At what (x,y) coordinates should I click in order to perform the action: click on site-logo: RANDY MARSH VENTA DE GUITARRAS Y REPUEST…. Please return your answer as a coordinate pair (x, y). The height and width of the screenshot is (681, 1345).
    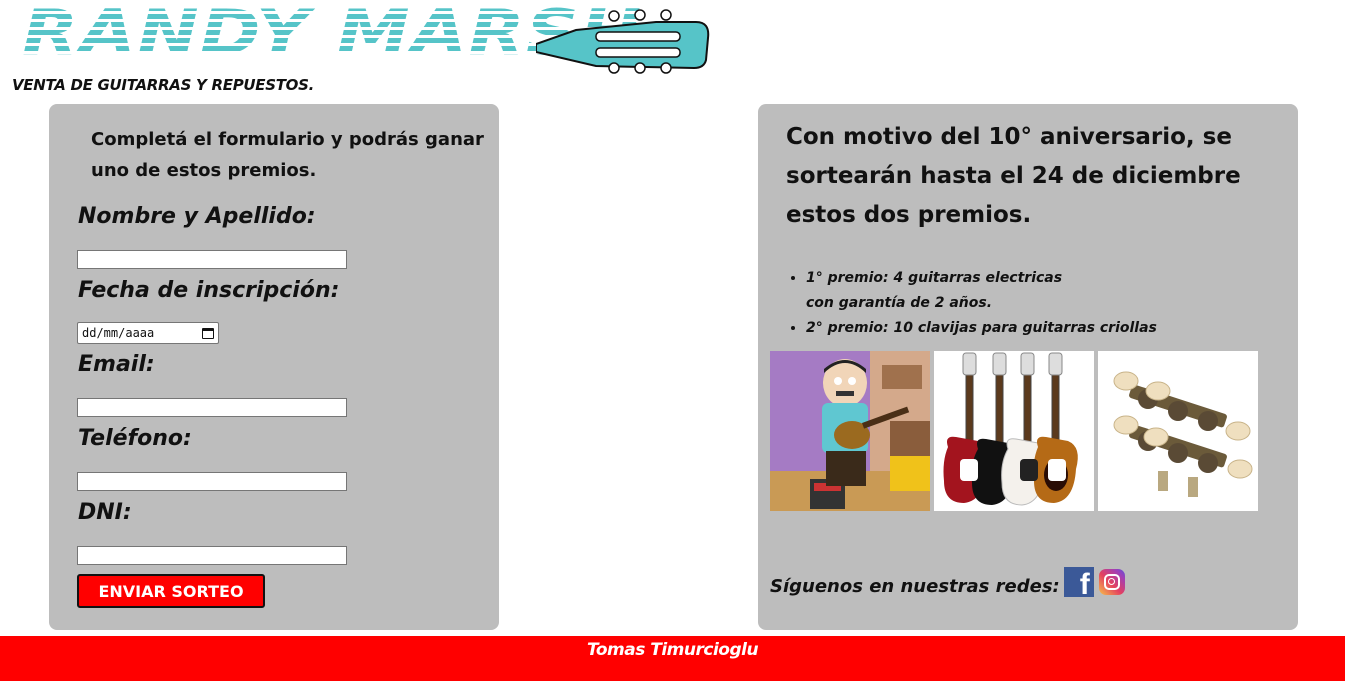
    Looking at the image, I should click on (360, 49).